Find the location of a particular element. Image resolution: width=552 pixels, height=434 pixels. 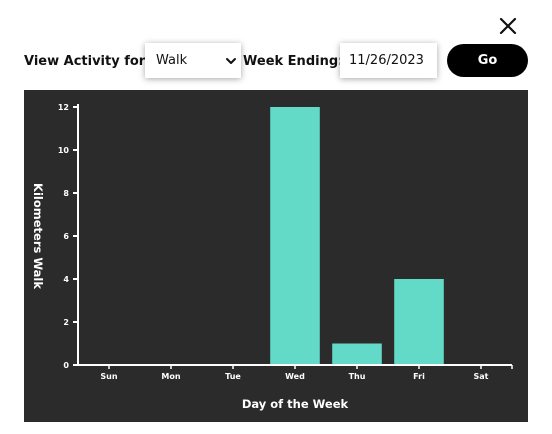

x-tick-label: Wed is located at coordinates (295, 376).